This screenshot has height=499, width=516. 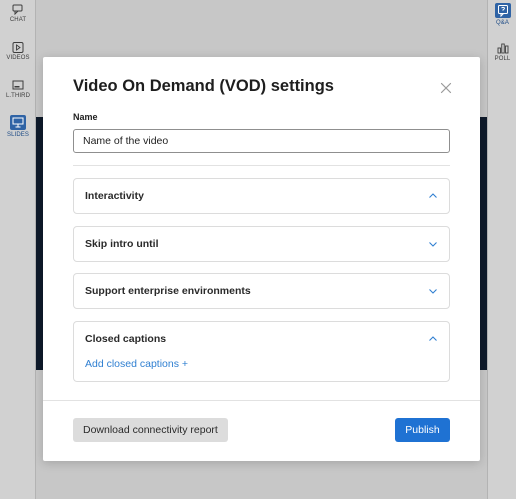 I want to click on poll-icon, so click(x=502, y=48).